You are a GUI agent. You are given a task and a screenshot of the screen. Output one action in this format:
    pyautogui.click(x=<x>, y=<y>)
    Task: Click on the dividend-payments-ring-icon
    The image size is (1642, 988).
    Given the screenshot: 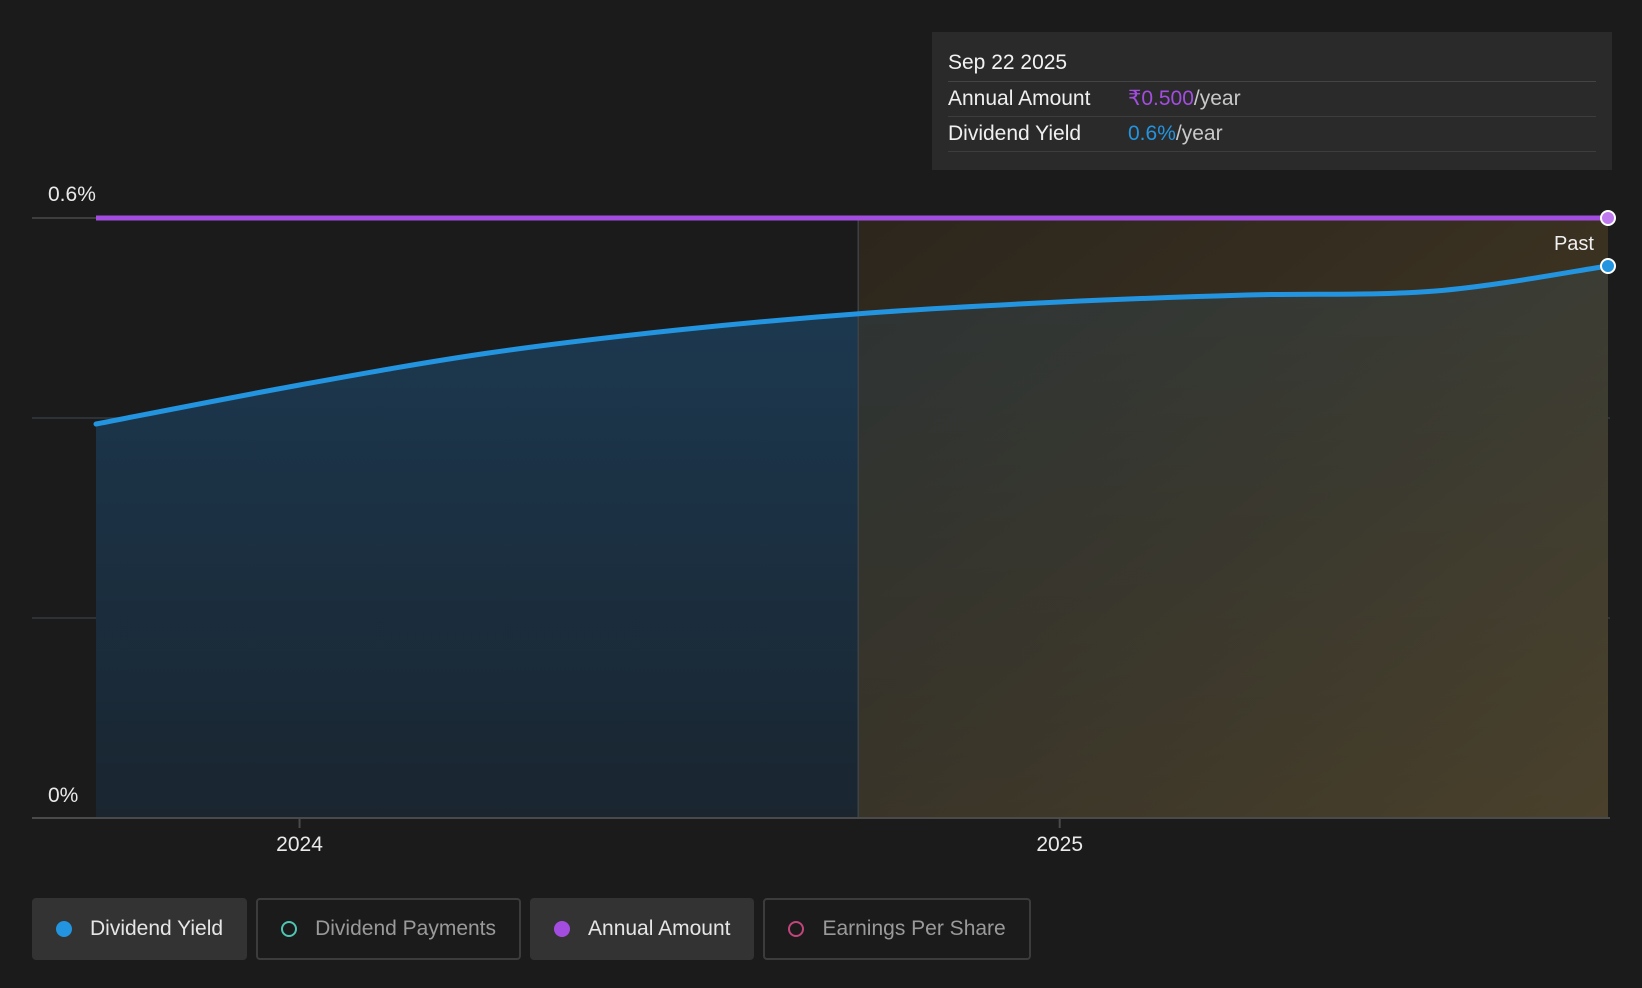 What is the action you would take?
    pyautogui.click(x=289, y=929)
    